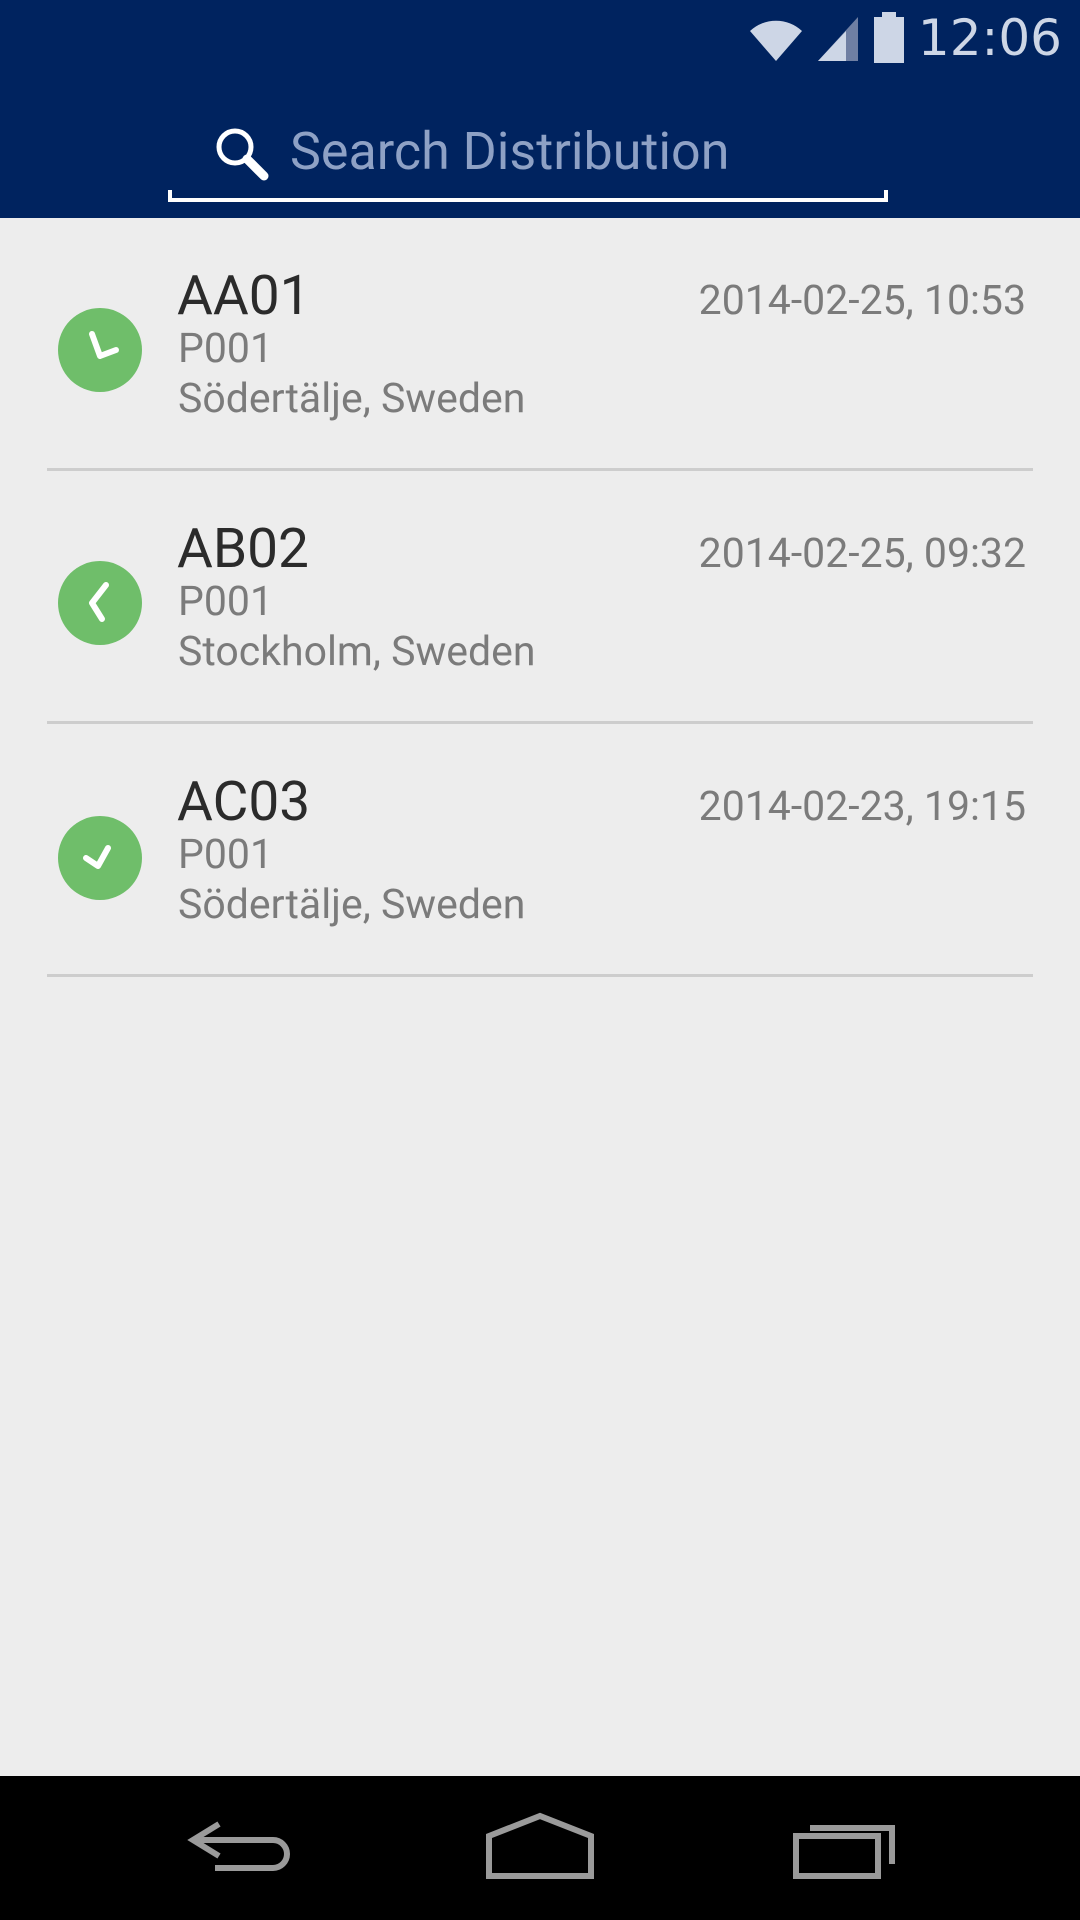 The height and width of the screenshot is (1920, 1080). Describe the element at coordinates (845, 1848) in the screenshot. I see `recent-apps-icon` at that location.